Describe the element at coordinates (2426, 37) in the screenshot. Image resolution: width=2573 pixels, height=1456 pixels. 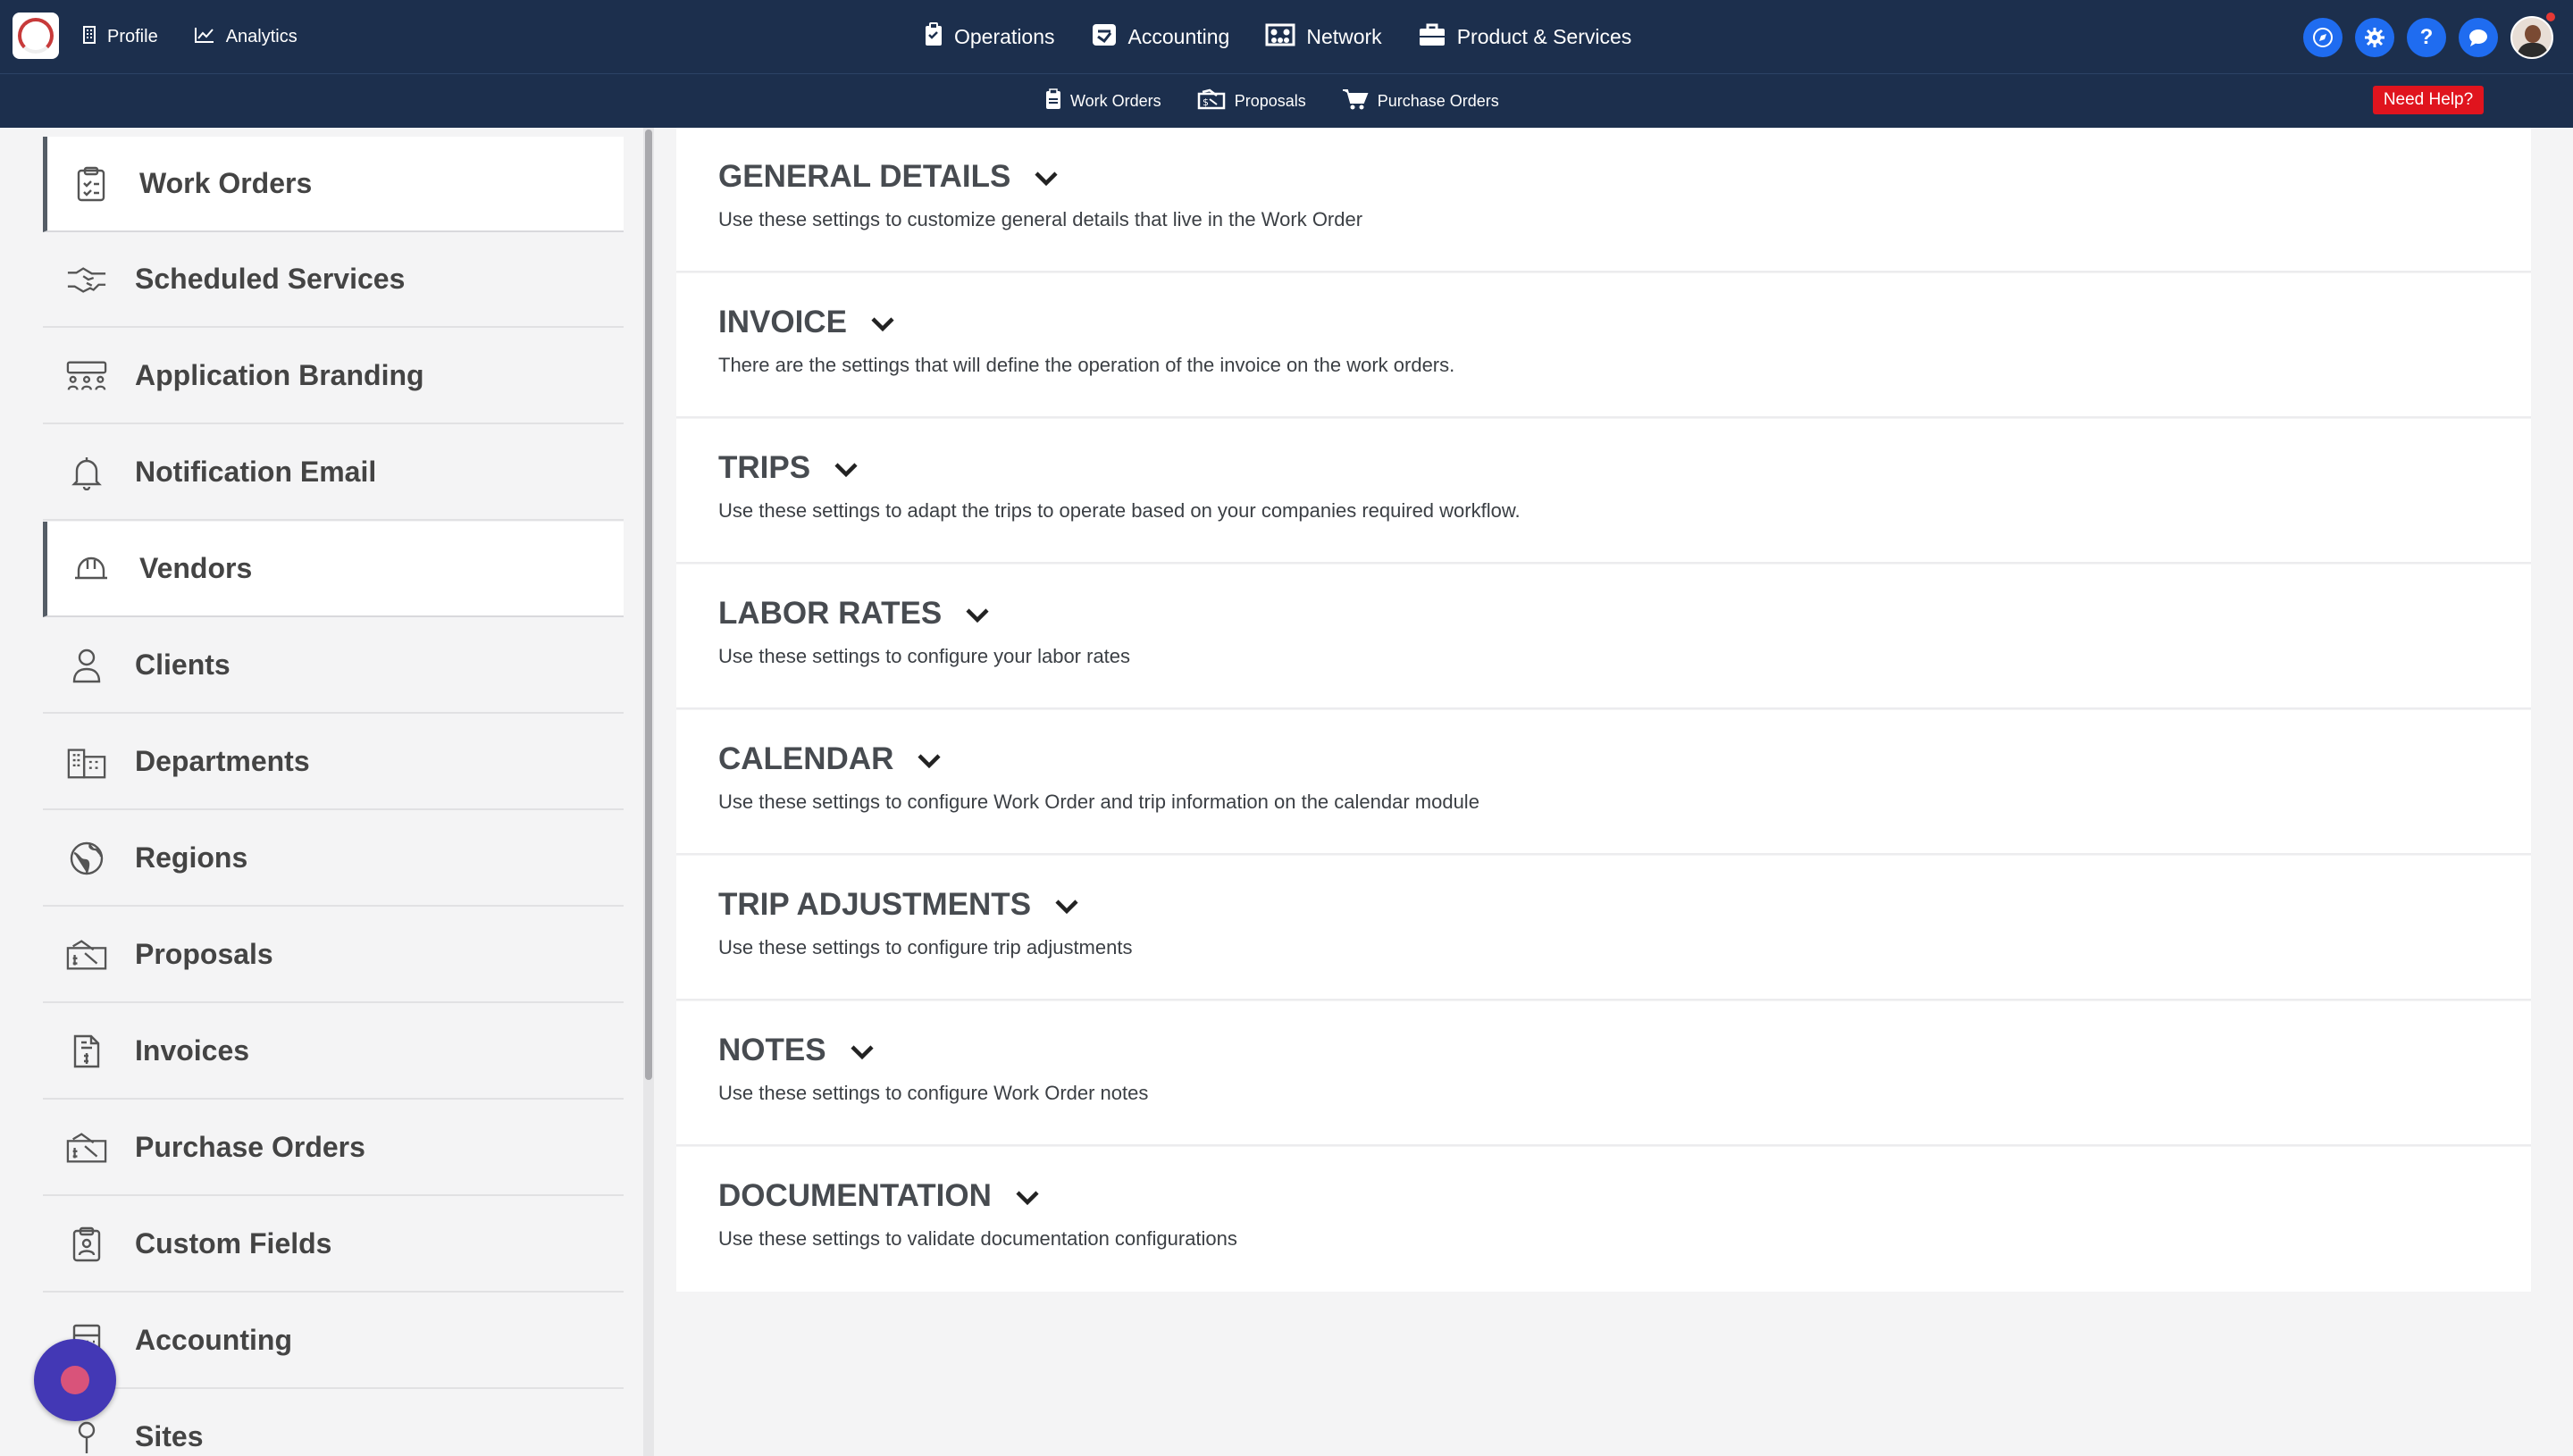
I see `help-icon: ?` at that location.